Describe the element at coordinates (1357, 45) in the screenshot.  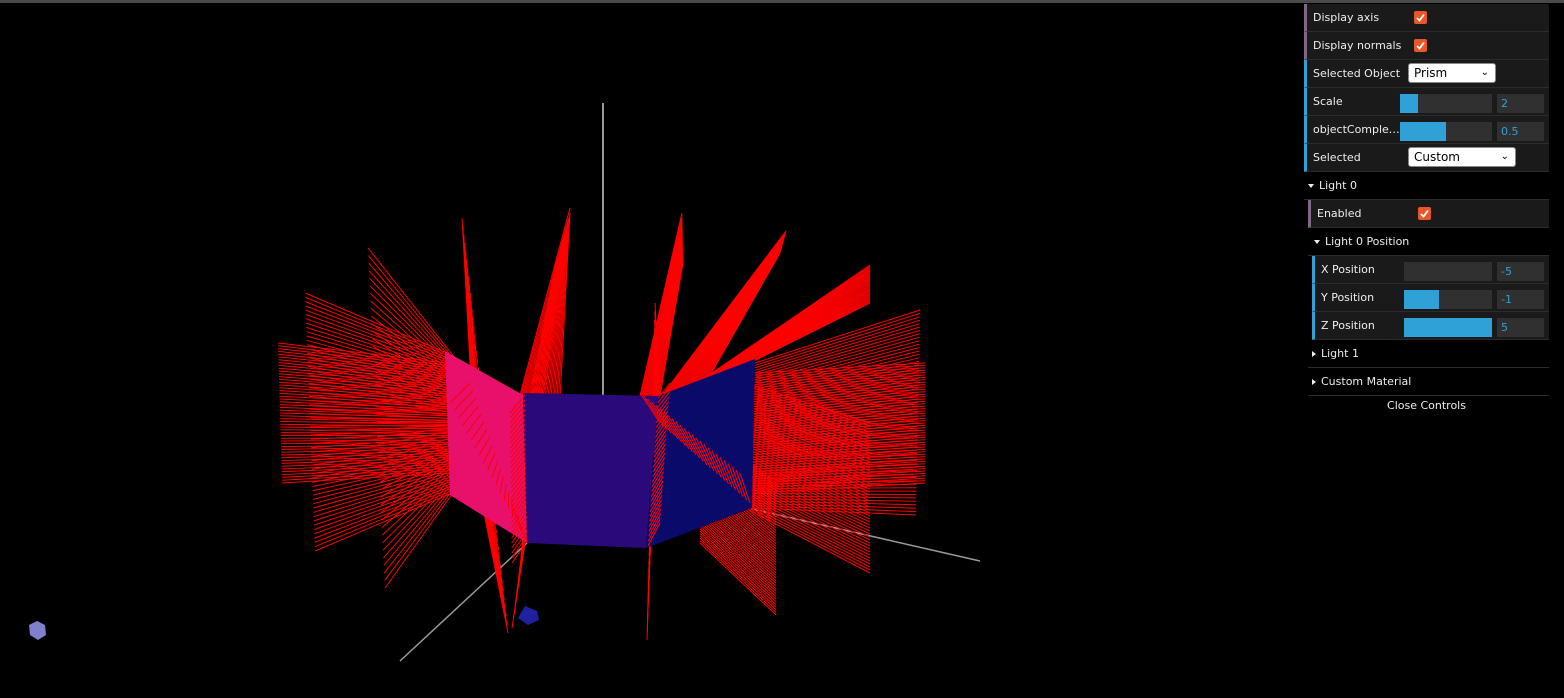
I see `display-normals-label: Display normals` at that location.